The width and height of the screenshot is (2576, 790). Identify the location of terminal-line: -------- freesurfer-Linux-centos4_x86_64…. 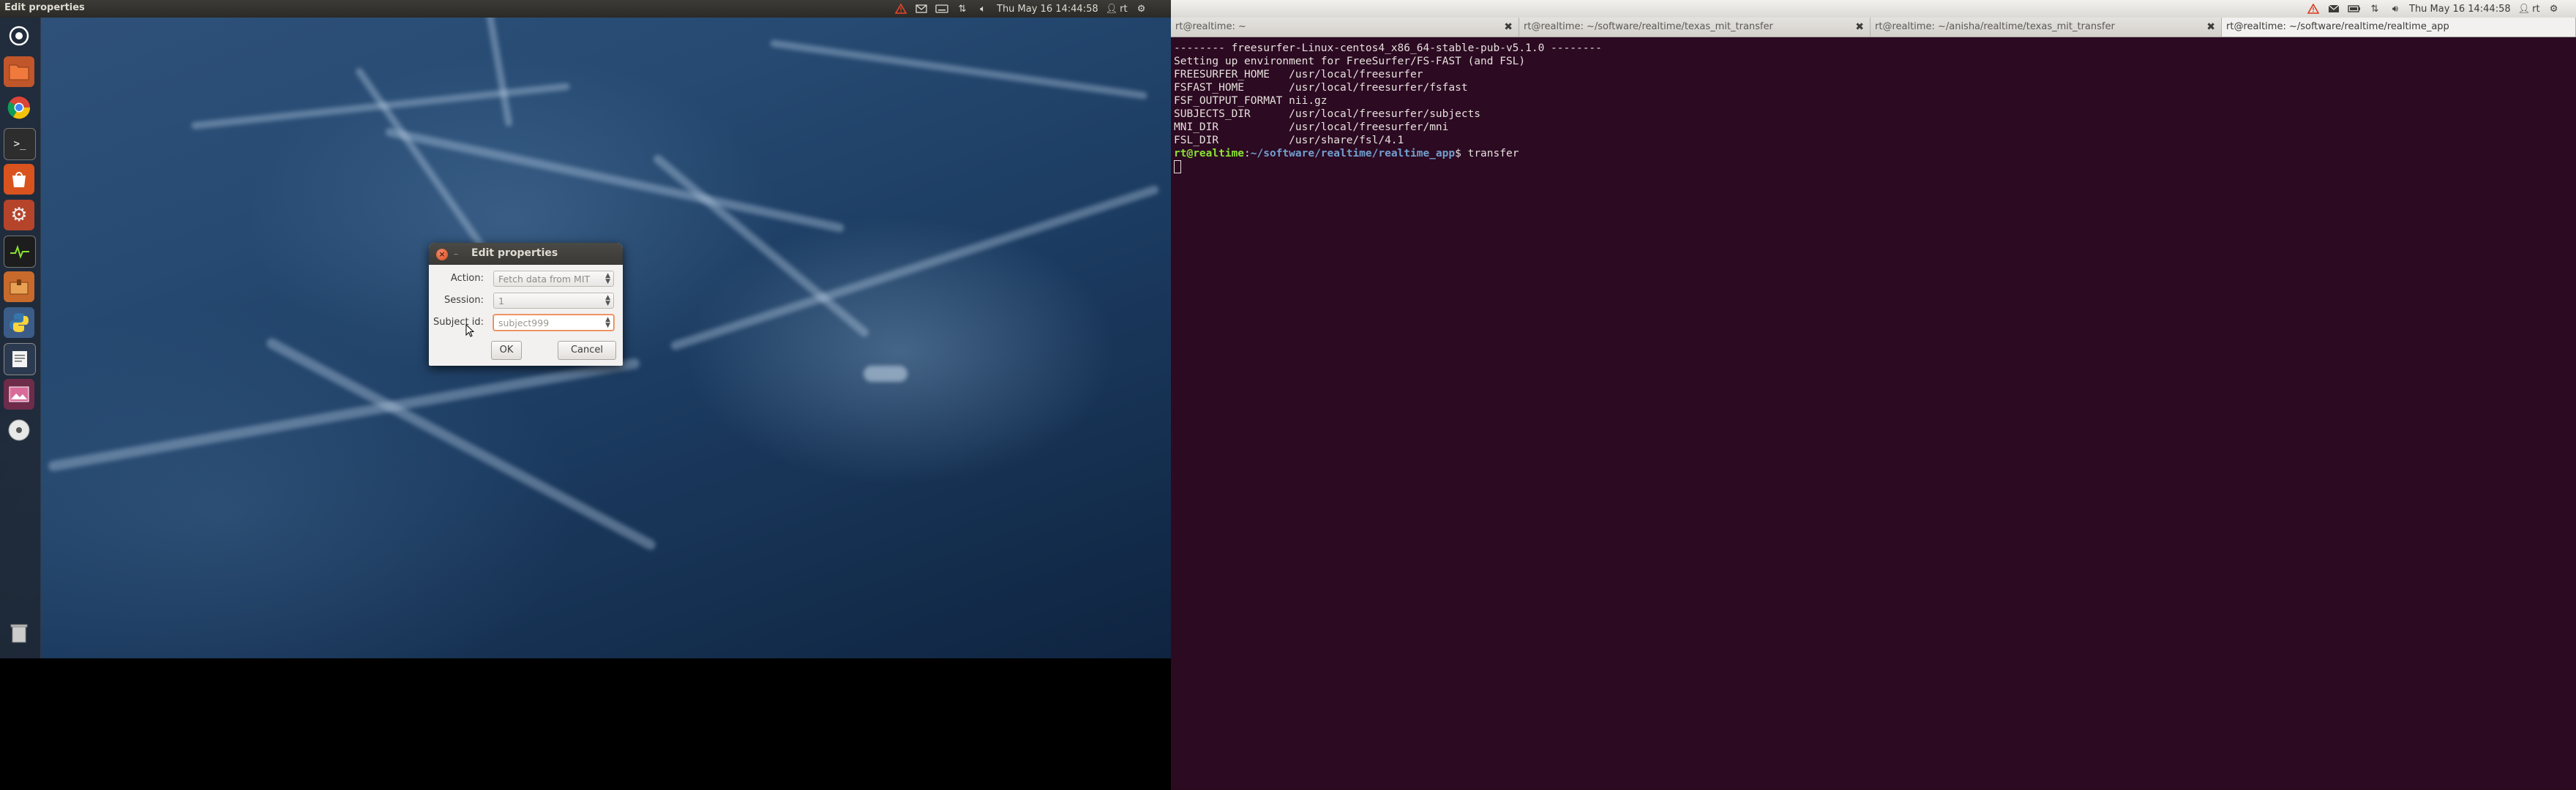
(1388, 48).